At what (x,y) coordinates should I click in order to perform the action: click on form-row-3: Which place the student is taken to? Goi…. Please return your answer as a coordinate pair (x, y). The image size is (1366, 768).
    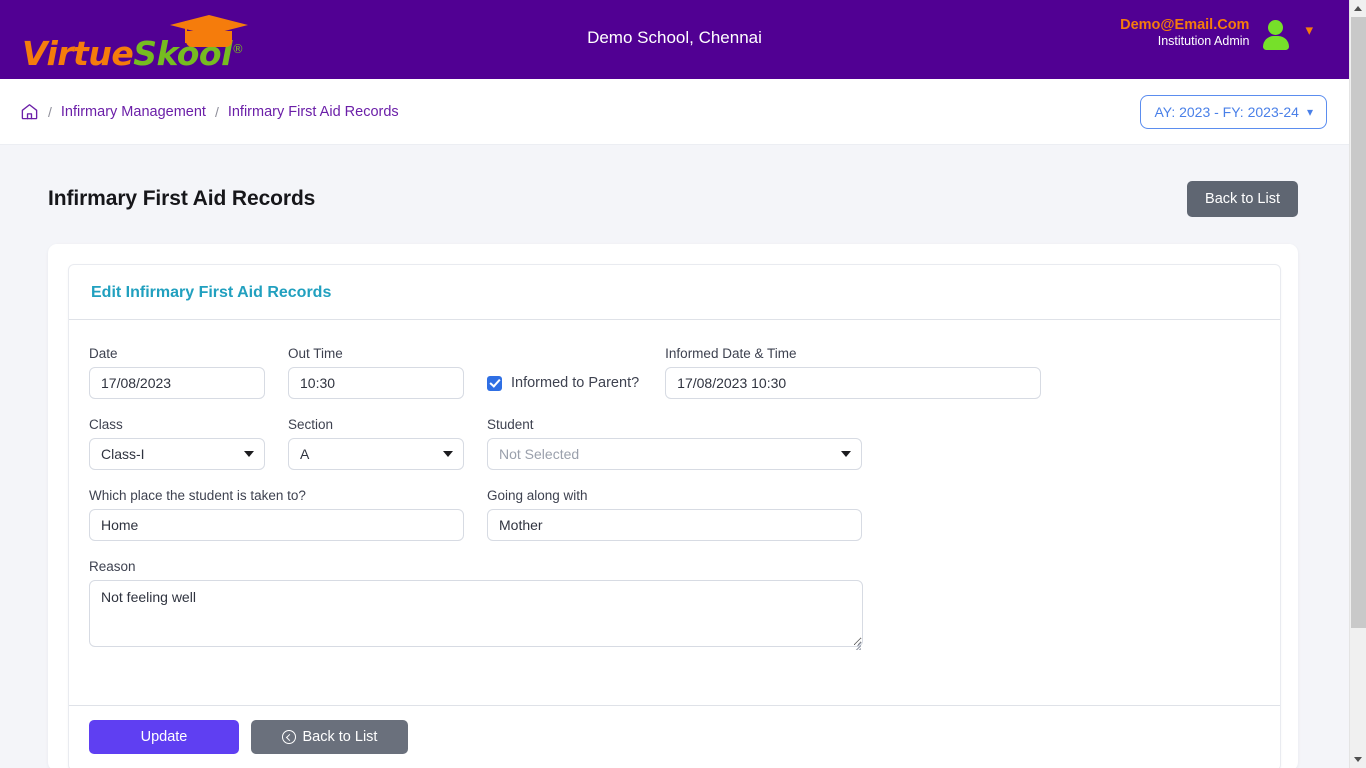
    Looking at the image, I should click on (673, 514).